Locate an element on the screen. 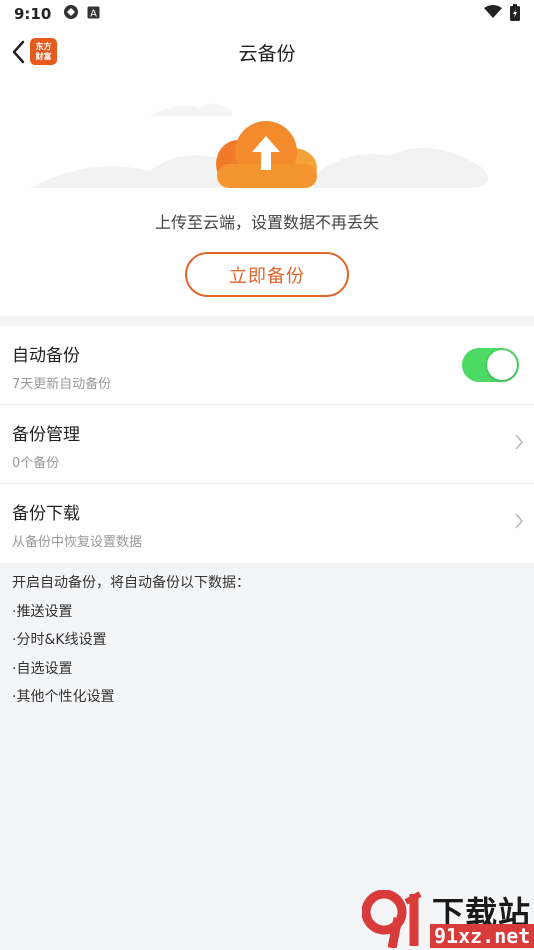 This screenshot has width=534, height=950. watermark-logo-icon is located at coordinates (392, 919).